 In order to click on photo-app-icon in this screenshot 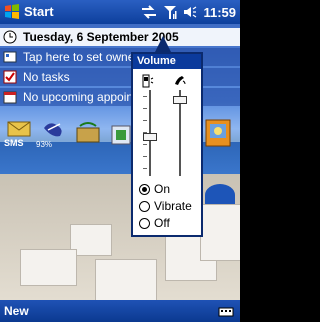, I will do `click(219, 134)`.